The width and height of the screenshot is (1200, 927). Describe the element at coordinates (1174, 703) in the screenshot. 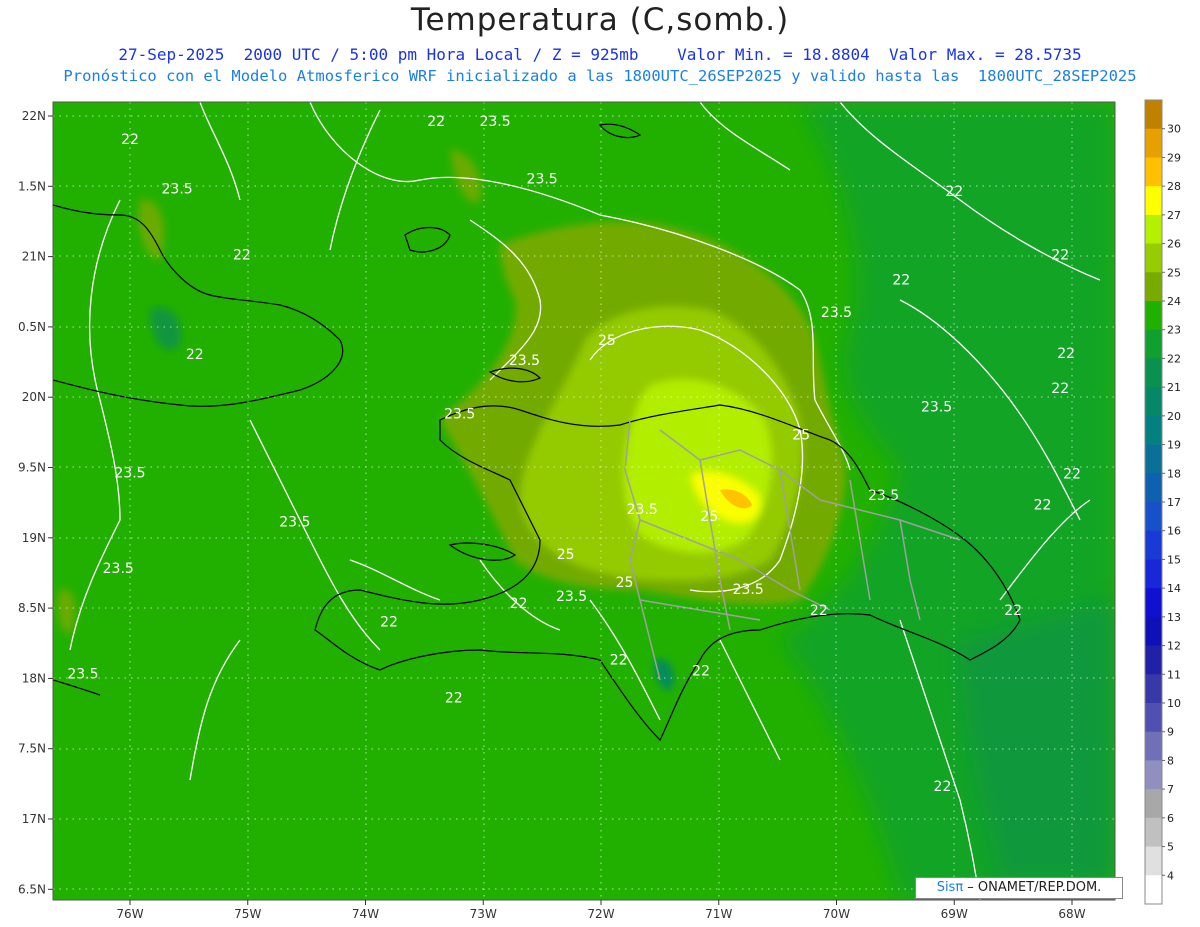

I see `colorbar-label: 10` at that location.